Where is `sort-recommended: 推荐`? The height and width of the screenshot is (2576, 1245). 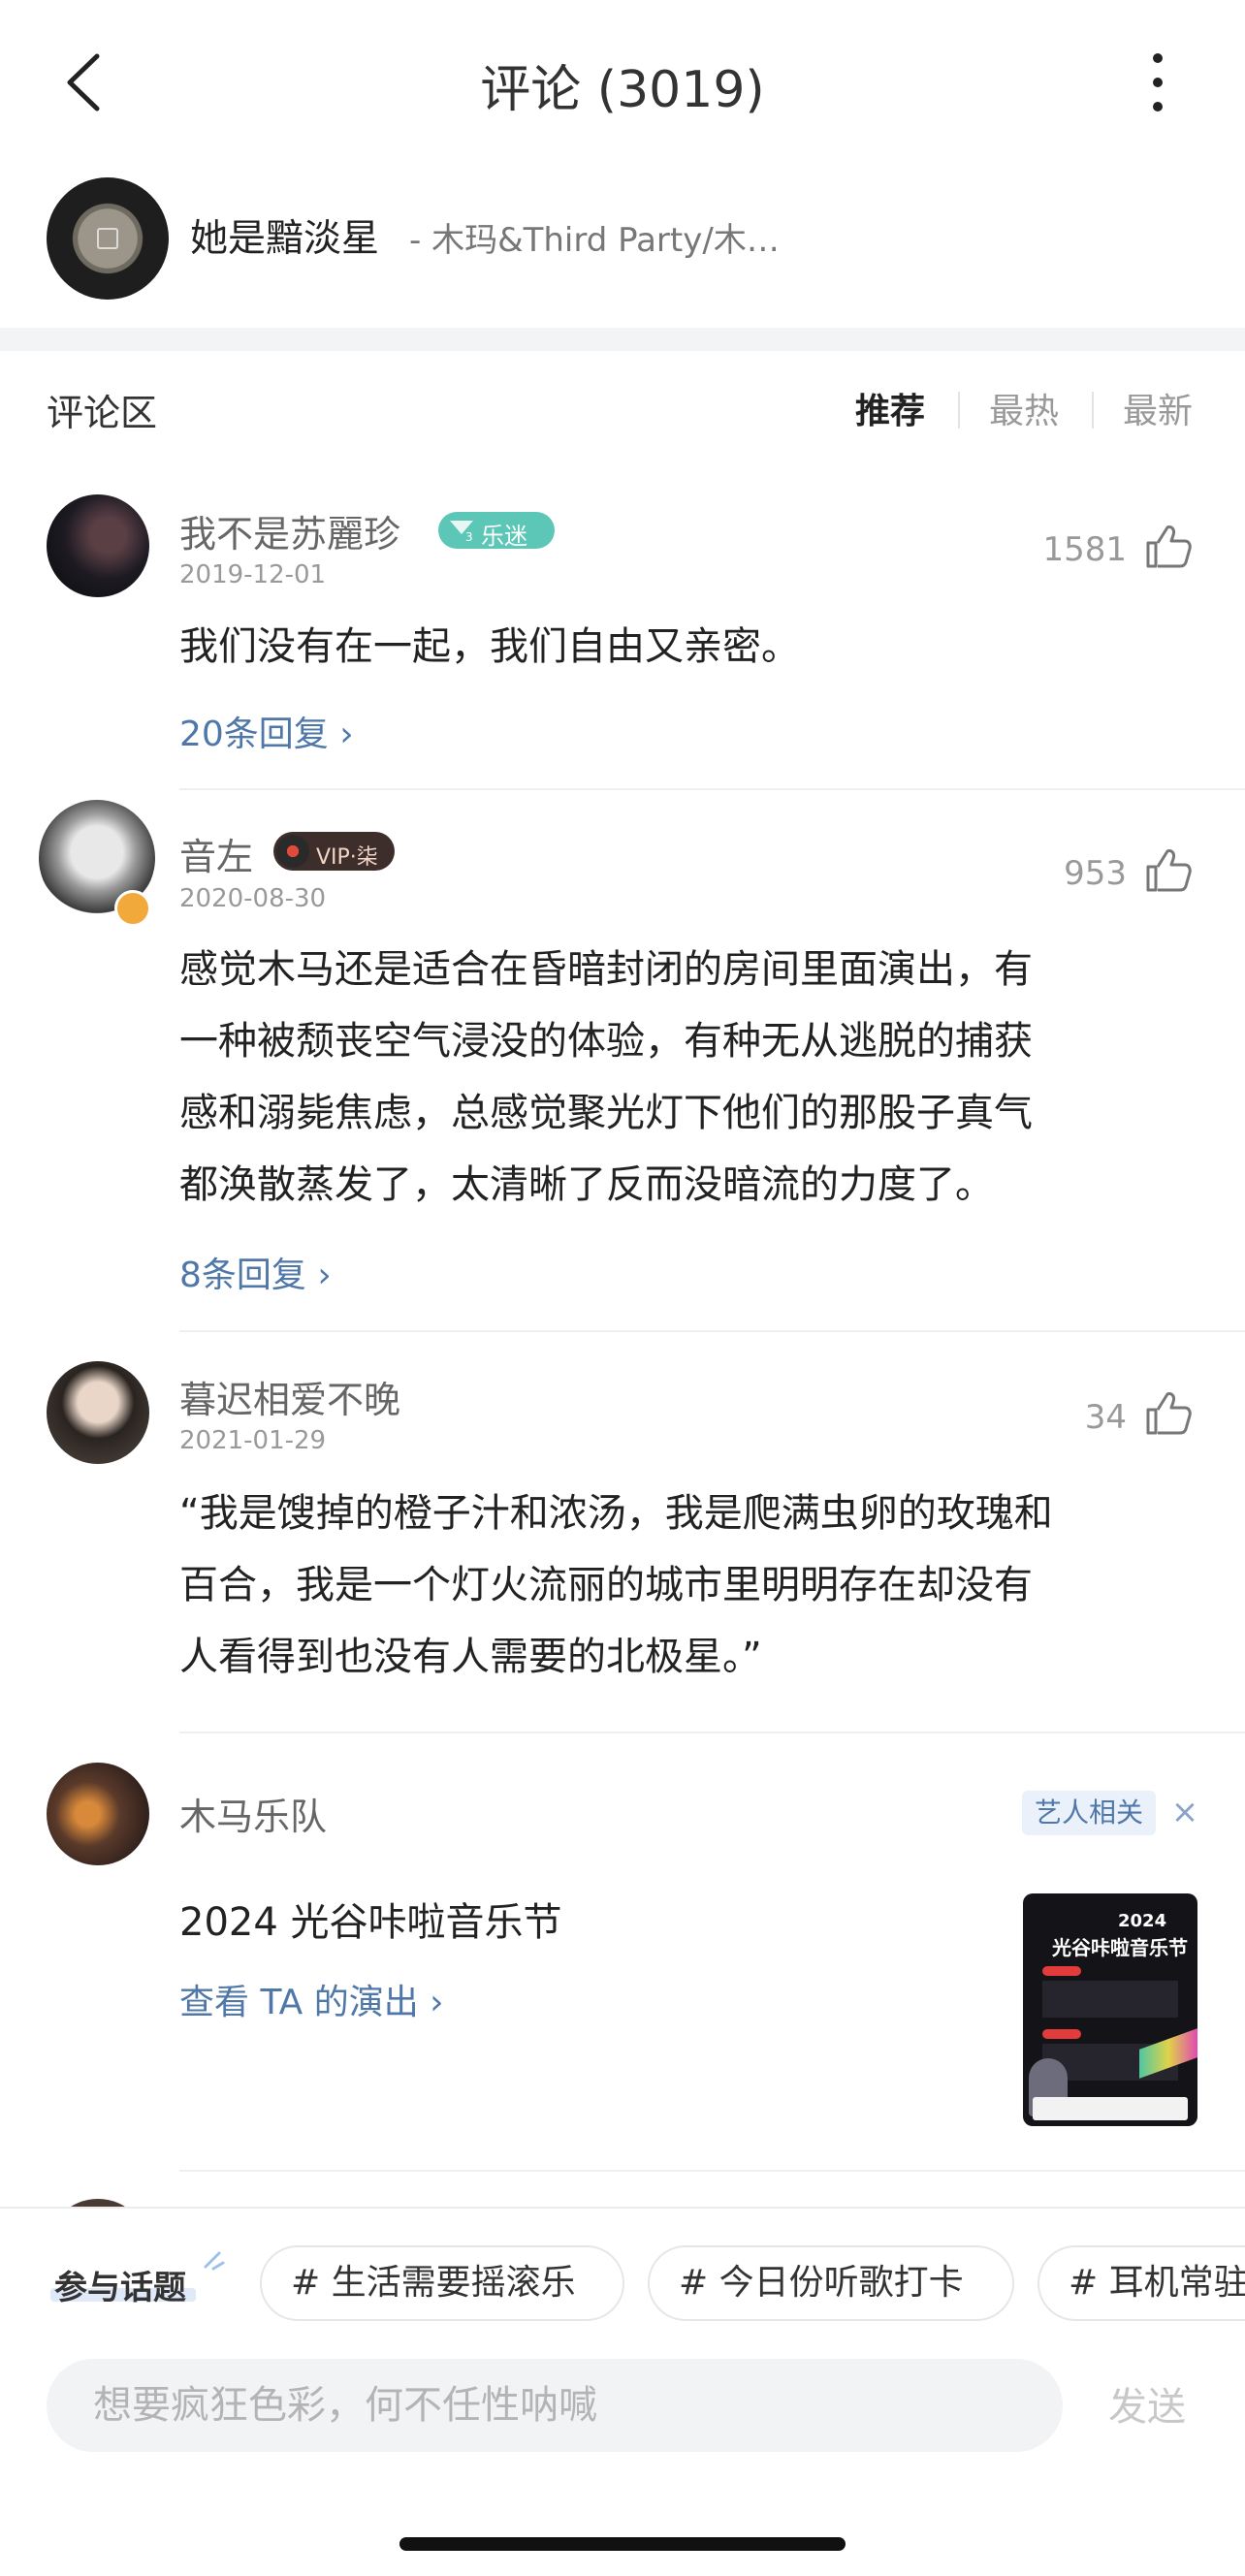 sort-recommended: 推荐 is located at coordinates (890, 408).